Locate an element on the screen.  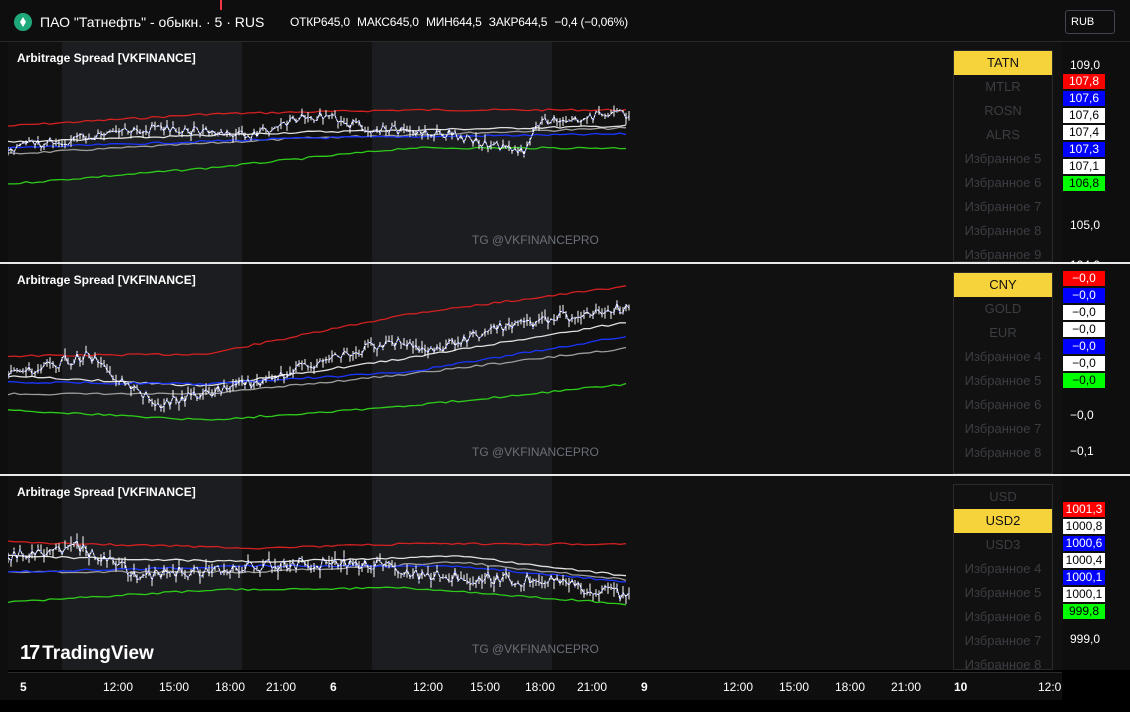
ticker-item: USD3 is located at coordinates (1003, 545).